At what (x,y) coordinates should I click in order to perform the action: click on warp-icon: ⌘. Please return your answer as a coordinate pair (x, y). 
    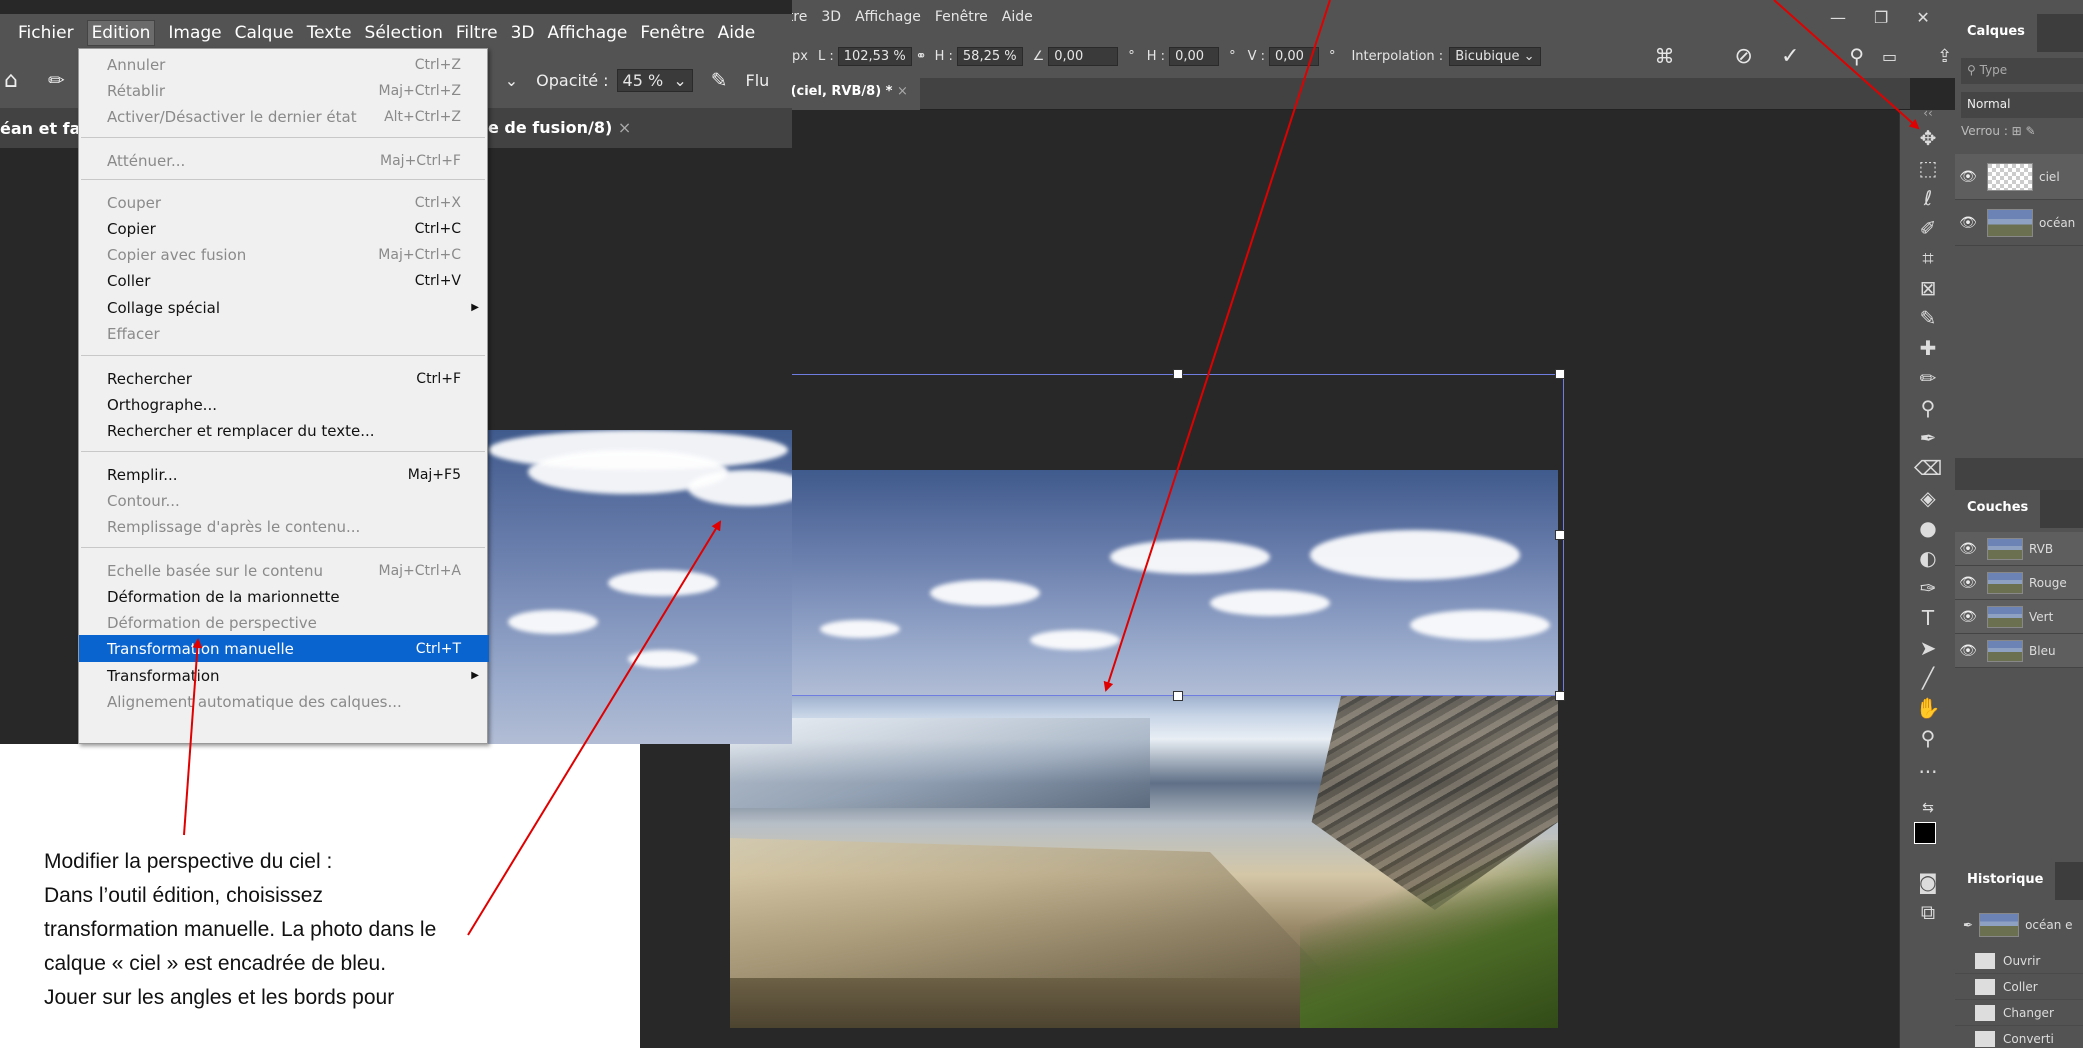
    Looking at the image, I should click on (1665, 56).